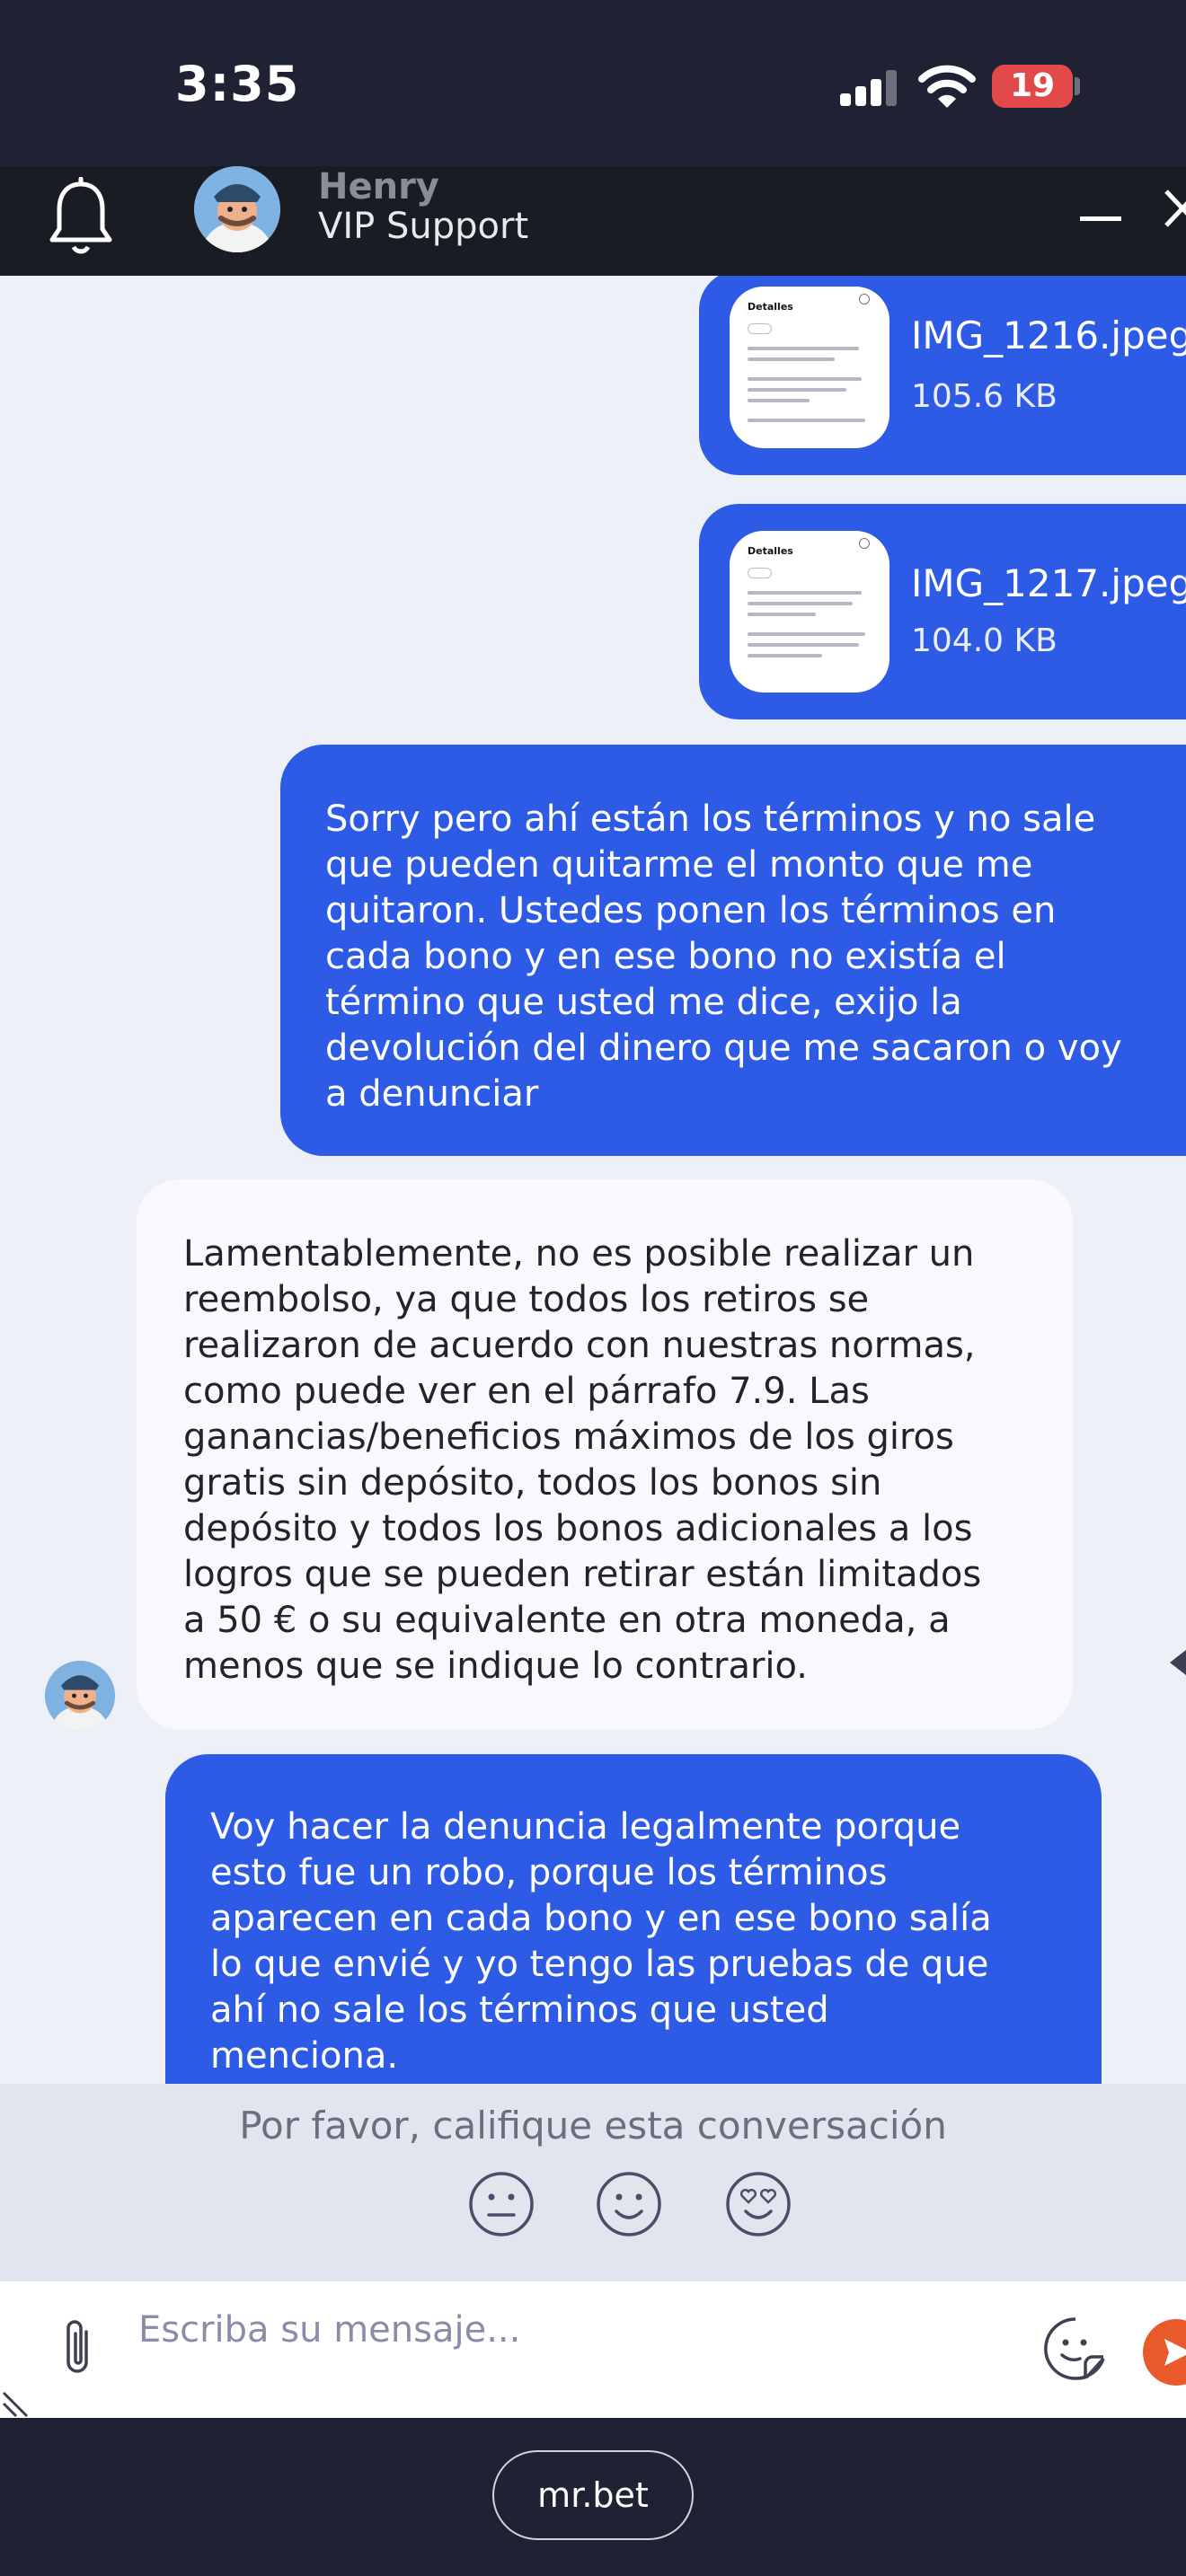 The height and width of the screenshot is (2576, 1186). Describe the element at coordinates (1048, 583) in the screenshot. I see `file-name: IMG_1217.jpeg` at that location.